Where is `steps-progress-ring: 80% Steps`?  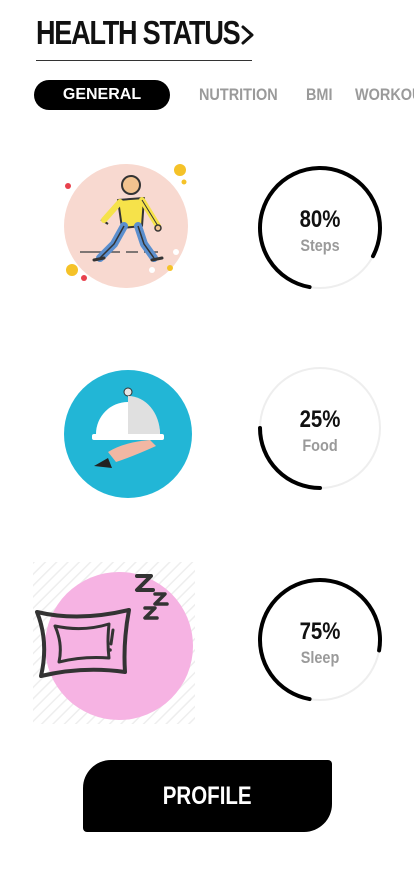 steps-progress-ring: 80% Steps is located at coordinates (320, 228).